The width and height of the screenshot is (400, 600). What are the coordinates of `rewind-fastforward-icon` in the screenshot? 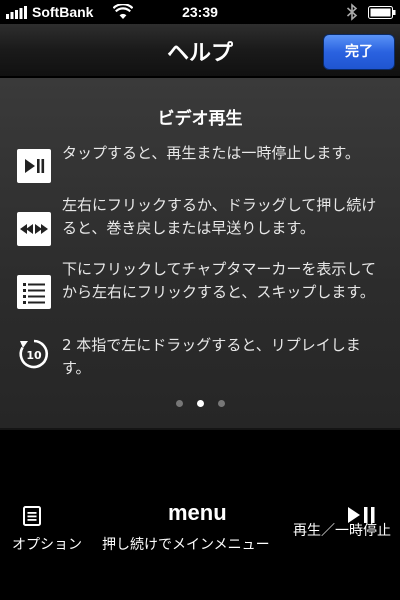 It's located at (34, 229).